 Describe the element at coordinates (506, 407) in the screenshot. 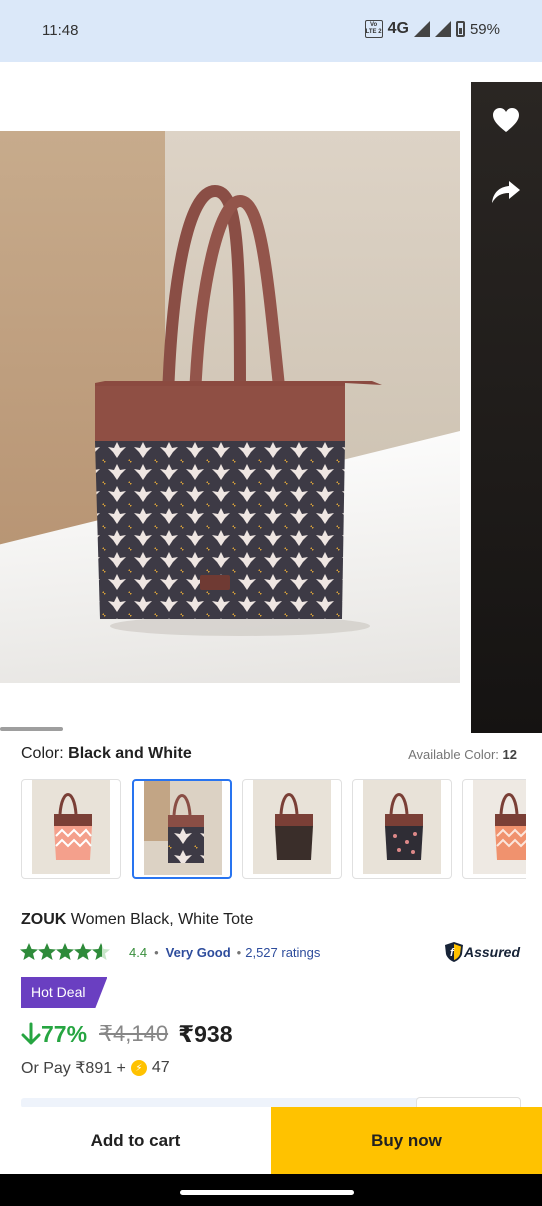

I see `image-action-panel` at that location.